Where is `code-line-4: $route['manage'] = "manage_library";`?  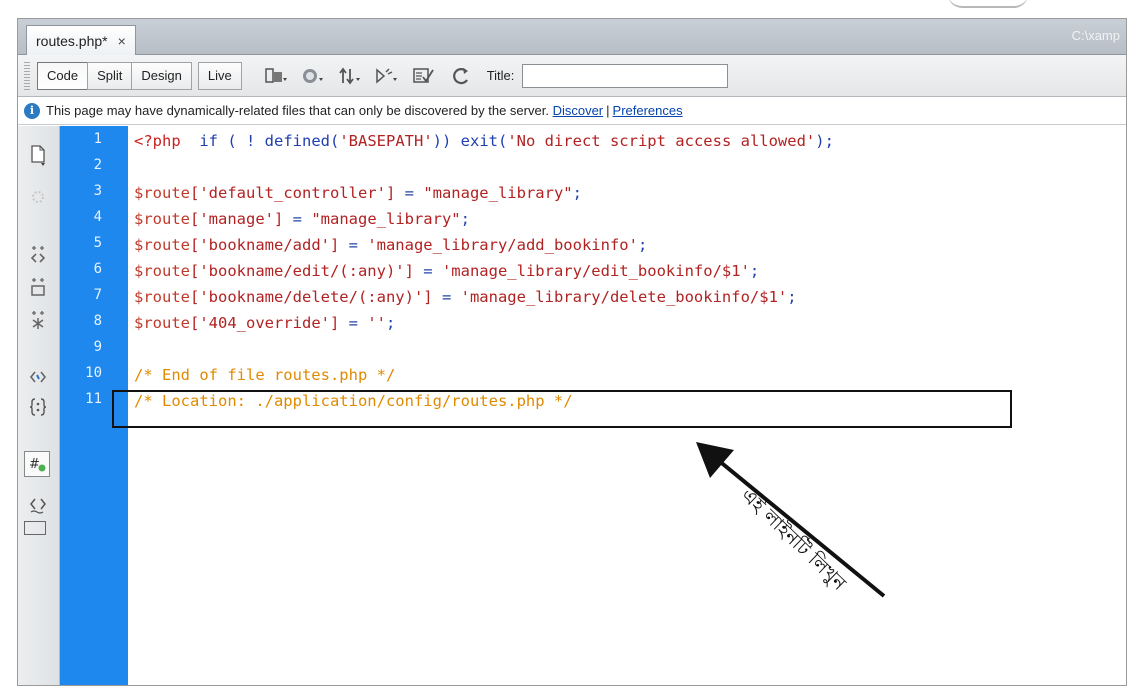 code-line-4: $route['manage'] = "manage_library"; is located at coordinates (302, 219).